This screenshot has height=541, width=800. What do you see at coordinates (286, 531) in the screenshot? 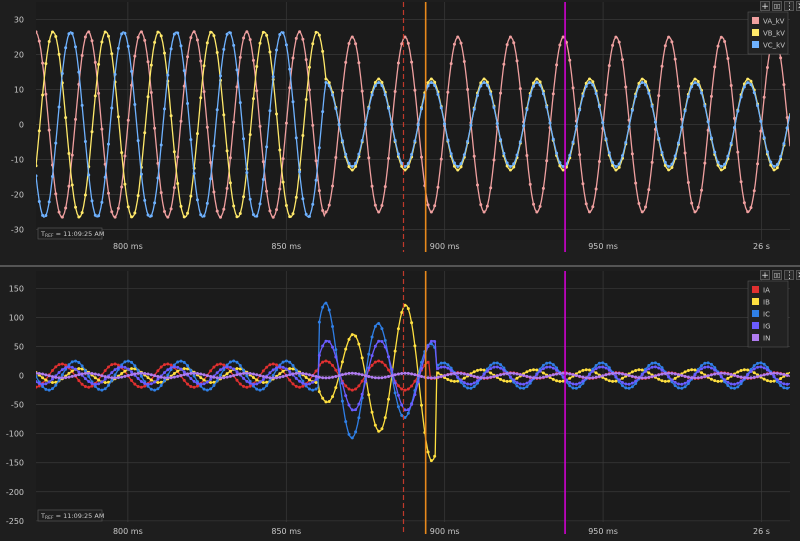
I see `x-tick-label: 850 ms` at bounding box center [286, 531].